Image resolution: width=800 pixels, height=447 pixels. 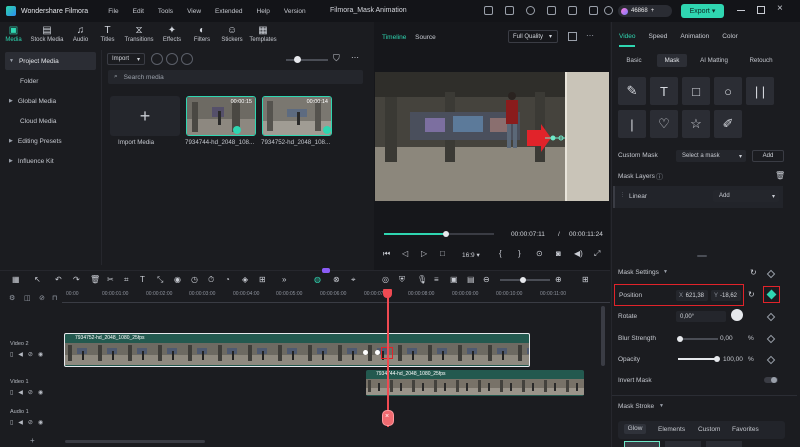 What do you see at coordinates (387, 293) in the screenshot?
I see `playhead-handle` at bounding box center [387, 293].